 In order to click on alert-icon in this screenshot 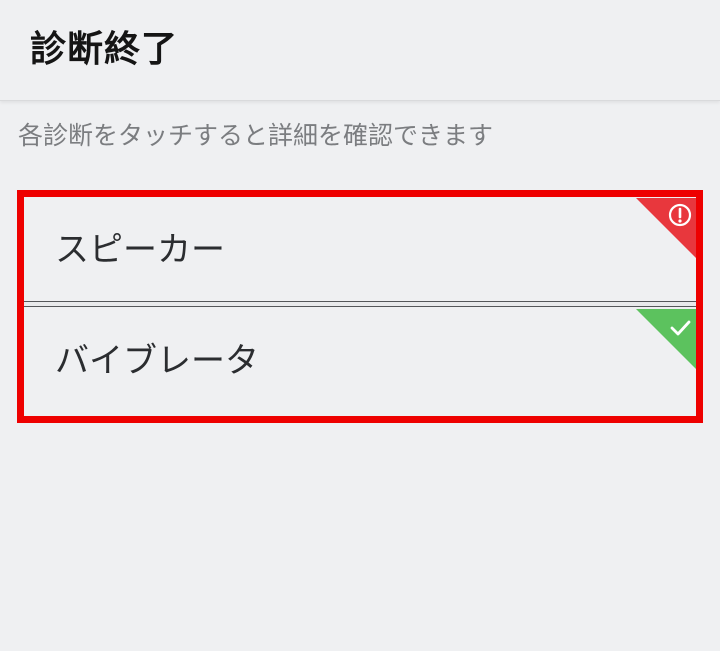, I will do `click(666, 228)`.